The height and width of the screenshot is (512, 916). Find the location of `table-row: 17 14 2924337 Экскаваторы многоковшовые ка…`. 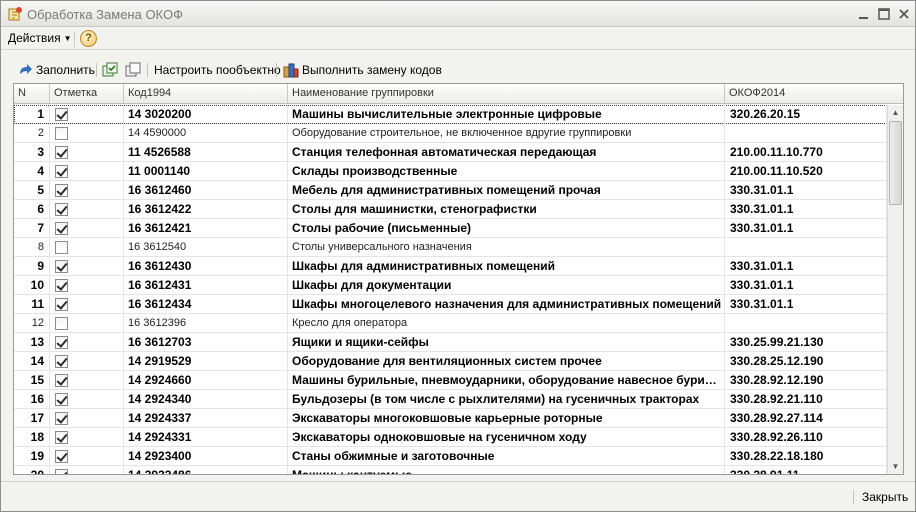

table-row: 17 14 2924337 Экскаваторы многоковшовые ка… is located at coordinates (450, 418).